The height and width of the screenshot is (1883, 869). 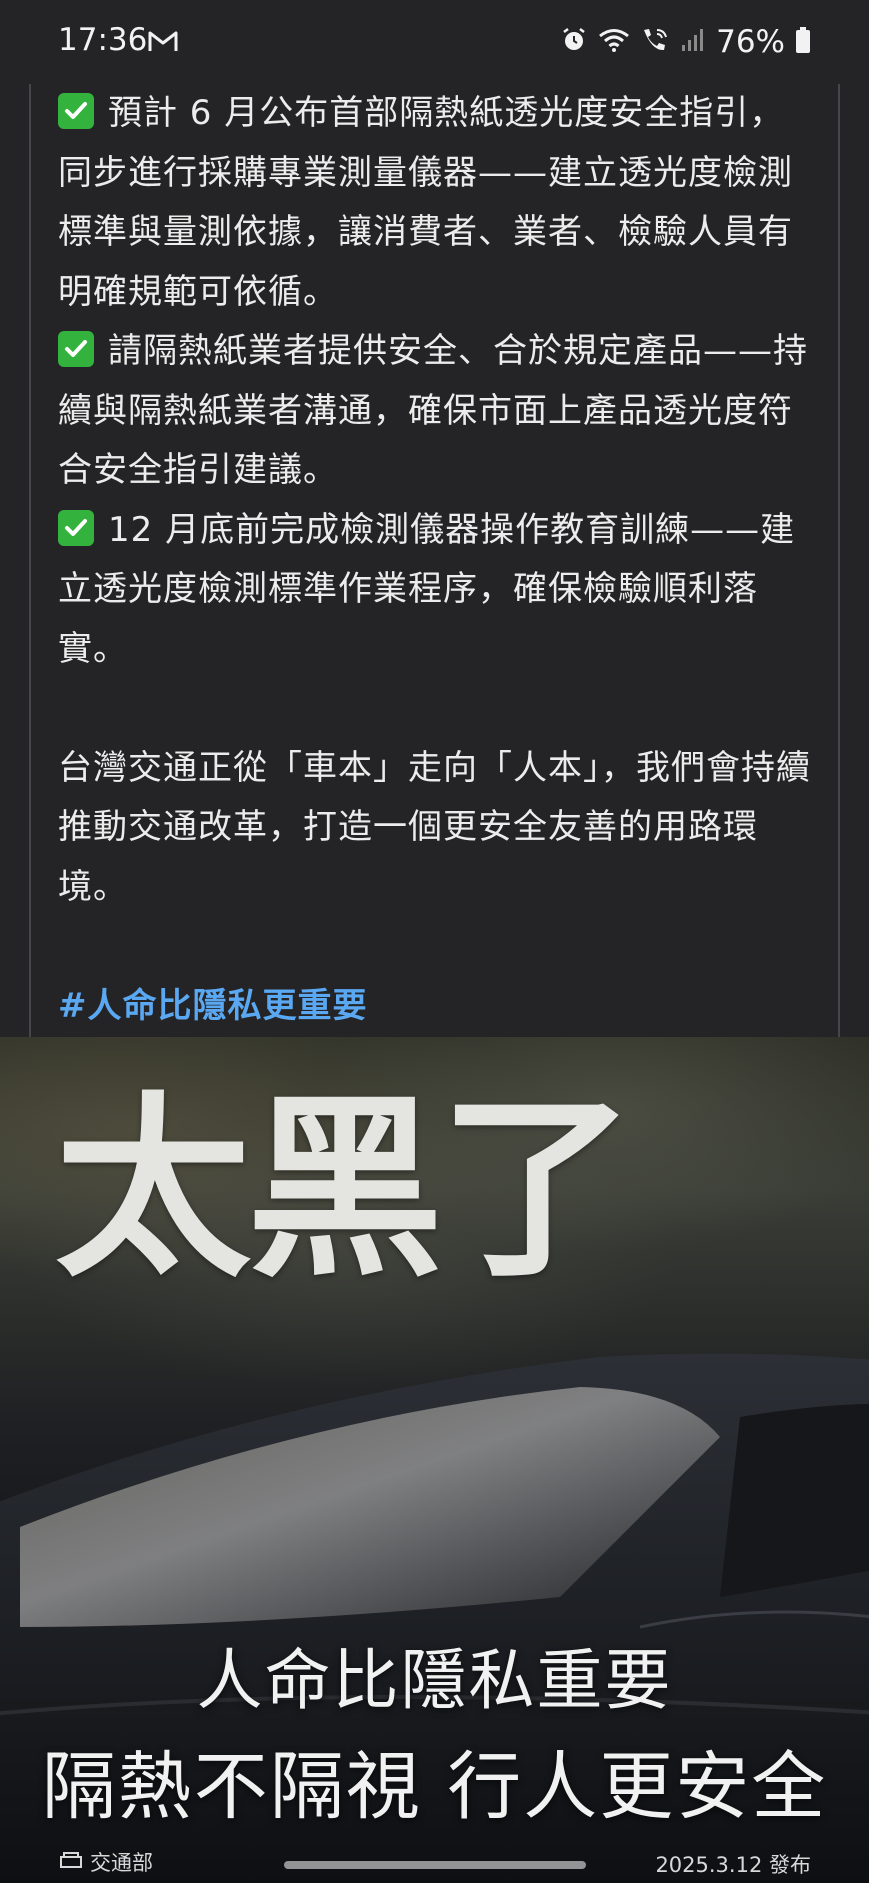 What do you see at coordinates (733, 1865) in the screenshot?
I see `publish-date: 2025.3.12 發布` at bounding box center [733, 1865].